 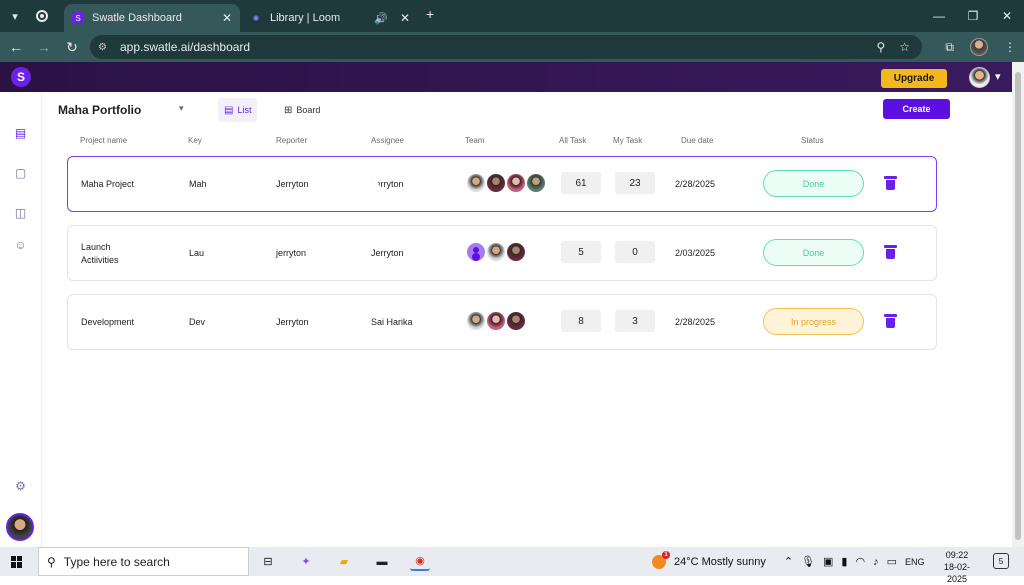 What do you see at coordinates (979, 47) in the screenshot?
I see `profile-avatar` at bounding box center [979, 47].